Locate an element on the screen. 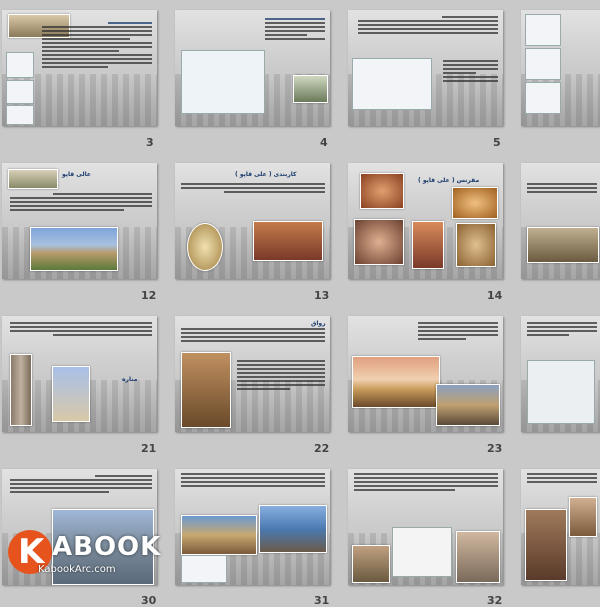 The height and width of the screenshot is (607, 600). slide-number: 23 is located at coordinates (495, 448).